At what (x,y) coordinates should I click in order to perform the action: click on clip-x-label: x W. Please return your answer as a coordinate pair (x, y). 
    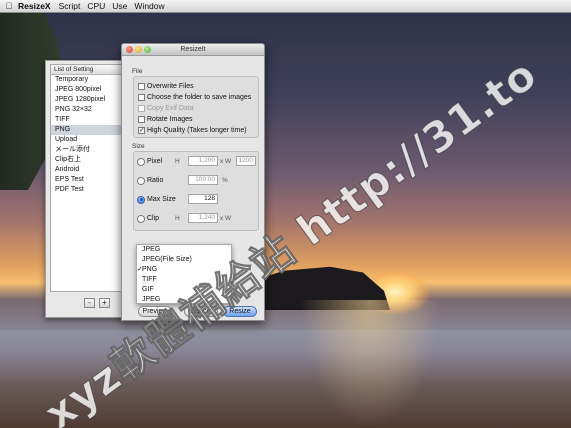
    Looking at the image, I should click on (226, 218).